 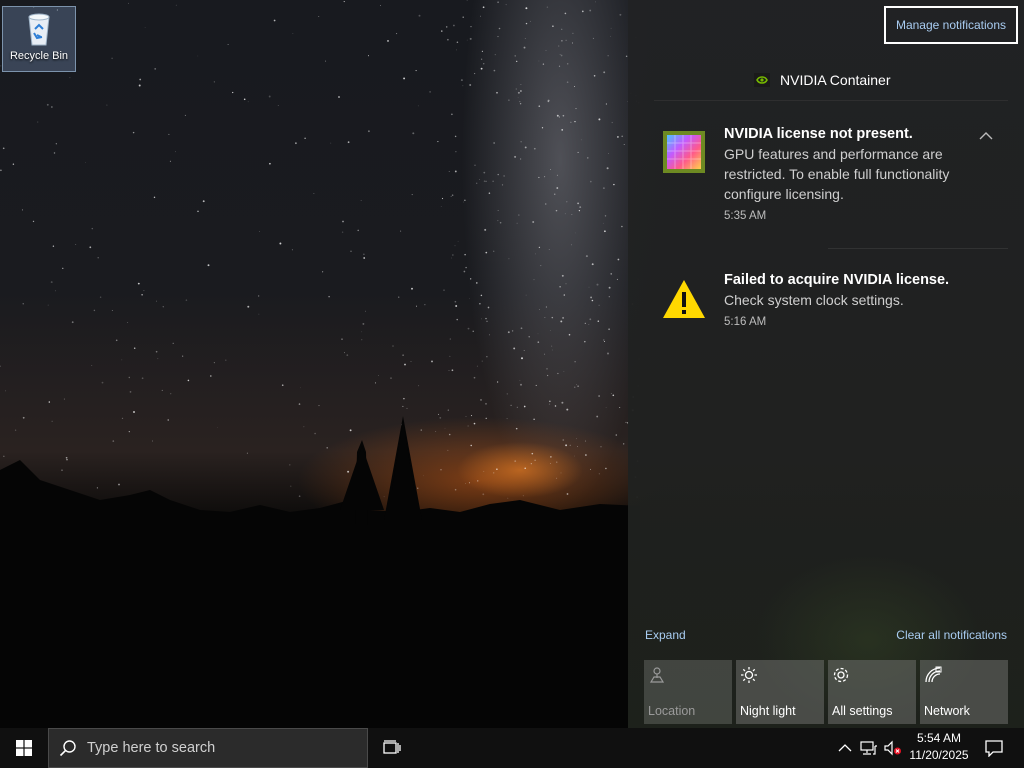 What do you see at coordinates (837, 280) in the screenshot?
I see `notification-title: Failed to acquire NVIDIA license.` at bounding box center [837, 280].